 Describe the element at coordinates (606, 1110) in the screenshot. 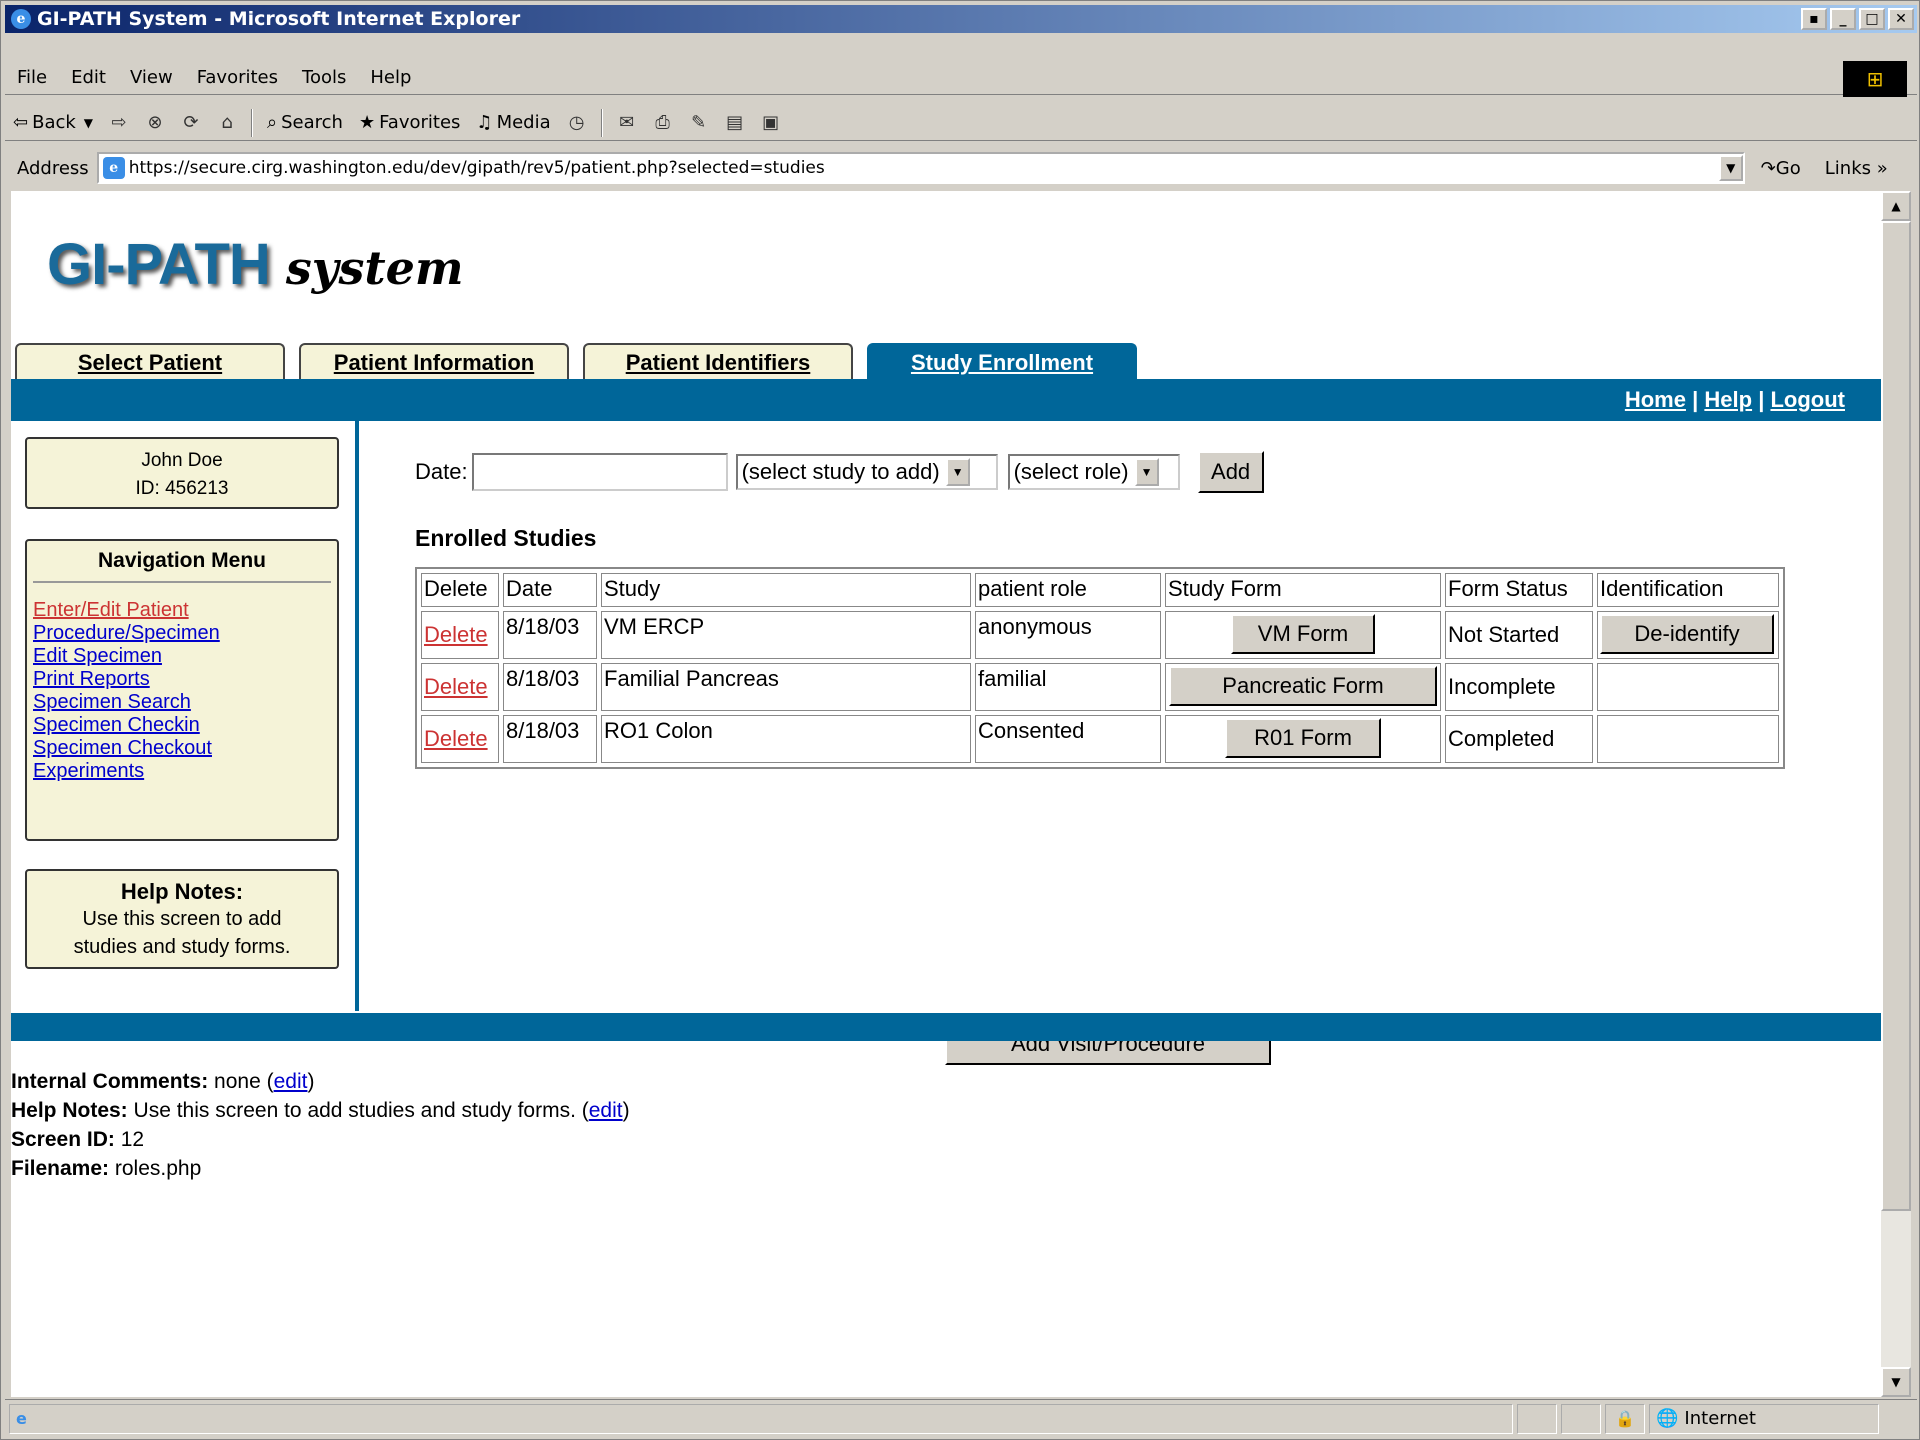

I see `help-notes-edit-link: edit` at that location.